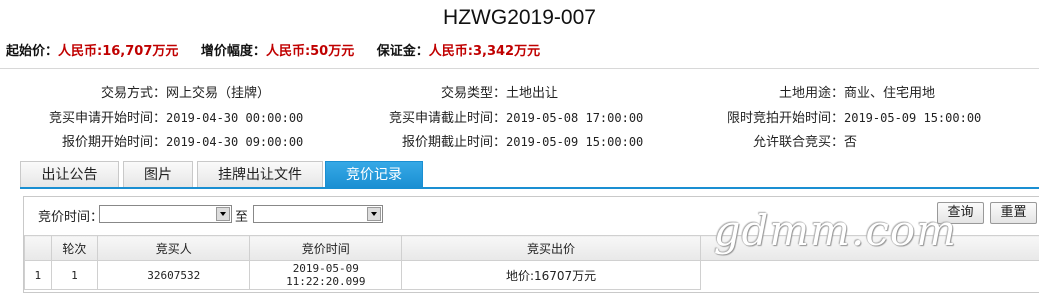  What do you see at coordinates (374, 174) in the screenshot?
I see `tab-bid-records: 竞价记录` at bounding box center [374, 174].